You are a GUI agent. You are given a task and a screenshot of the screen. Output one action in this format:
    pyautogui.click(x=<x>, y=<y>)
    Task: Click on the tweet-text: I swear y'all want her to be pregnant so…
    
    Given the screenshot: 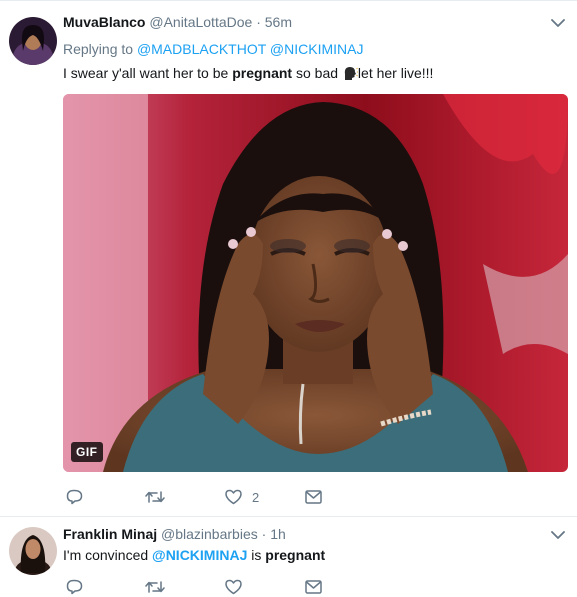 What is the action you would take?
    pyautogui.click(x=248, y=73)
    